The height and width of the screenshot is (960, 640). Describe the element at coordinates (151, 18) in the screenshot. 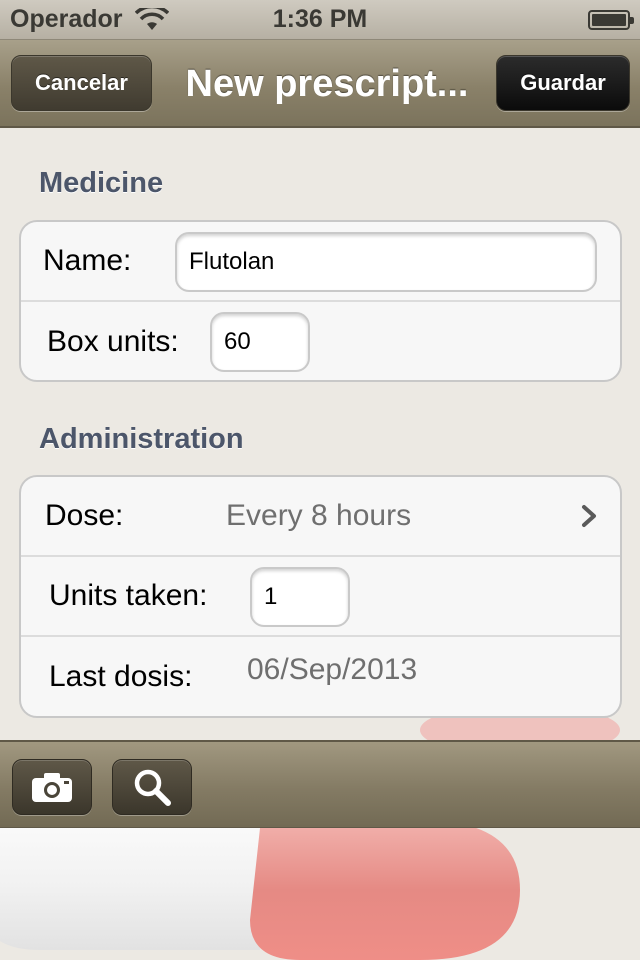

I see `wifi-icon` at that location.